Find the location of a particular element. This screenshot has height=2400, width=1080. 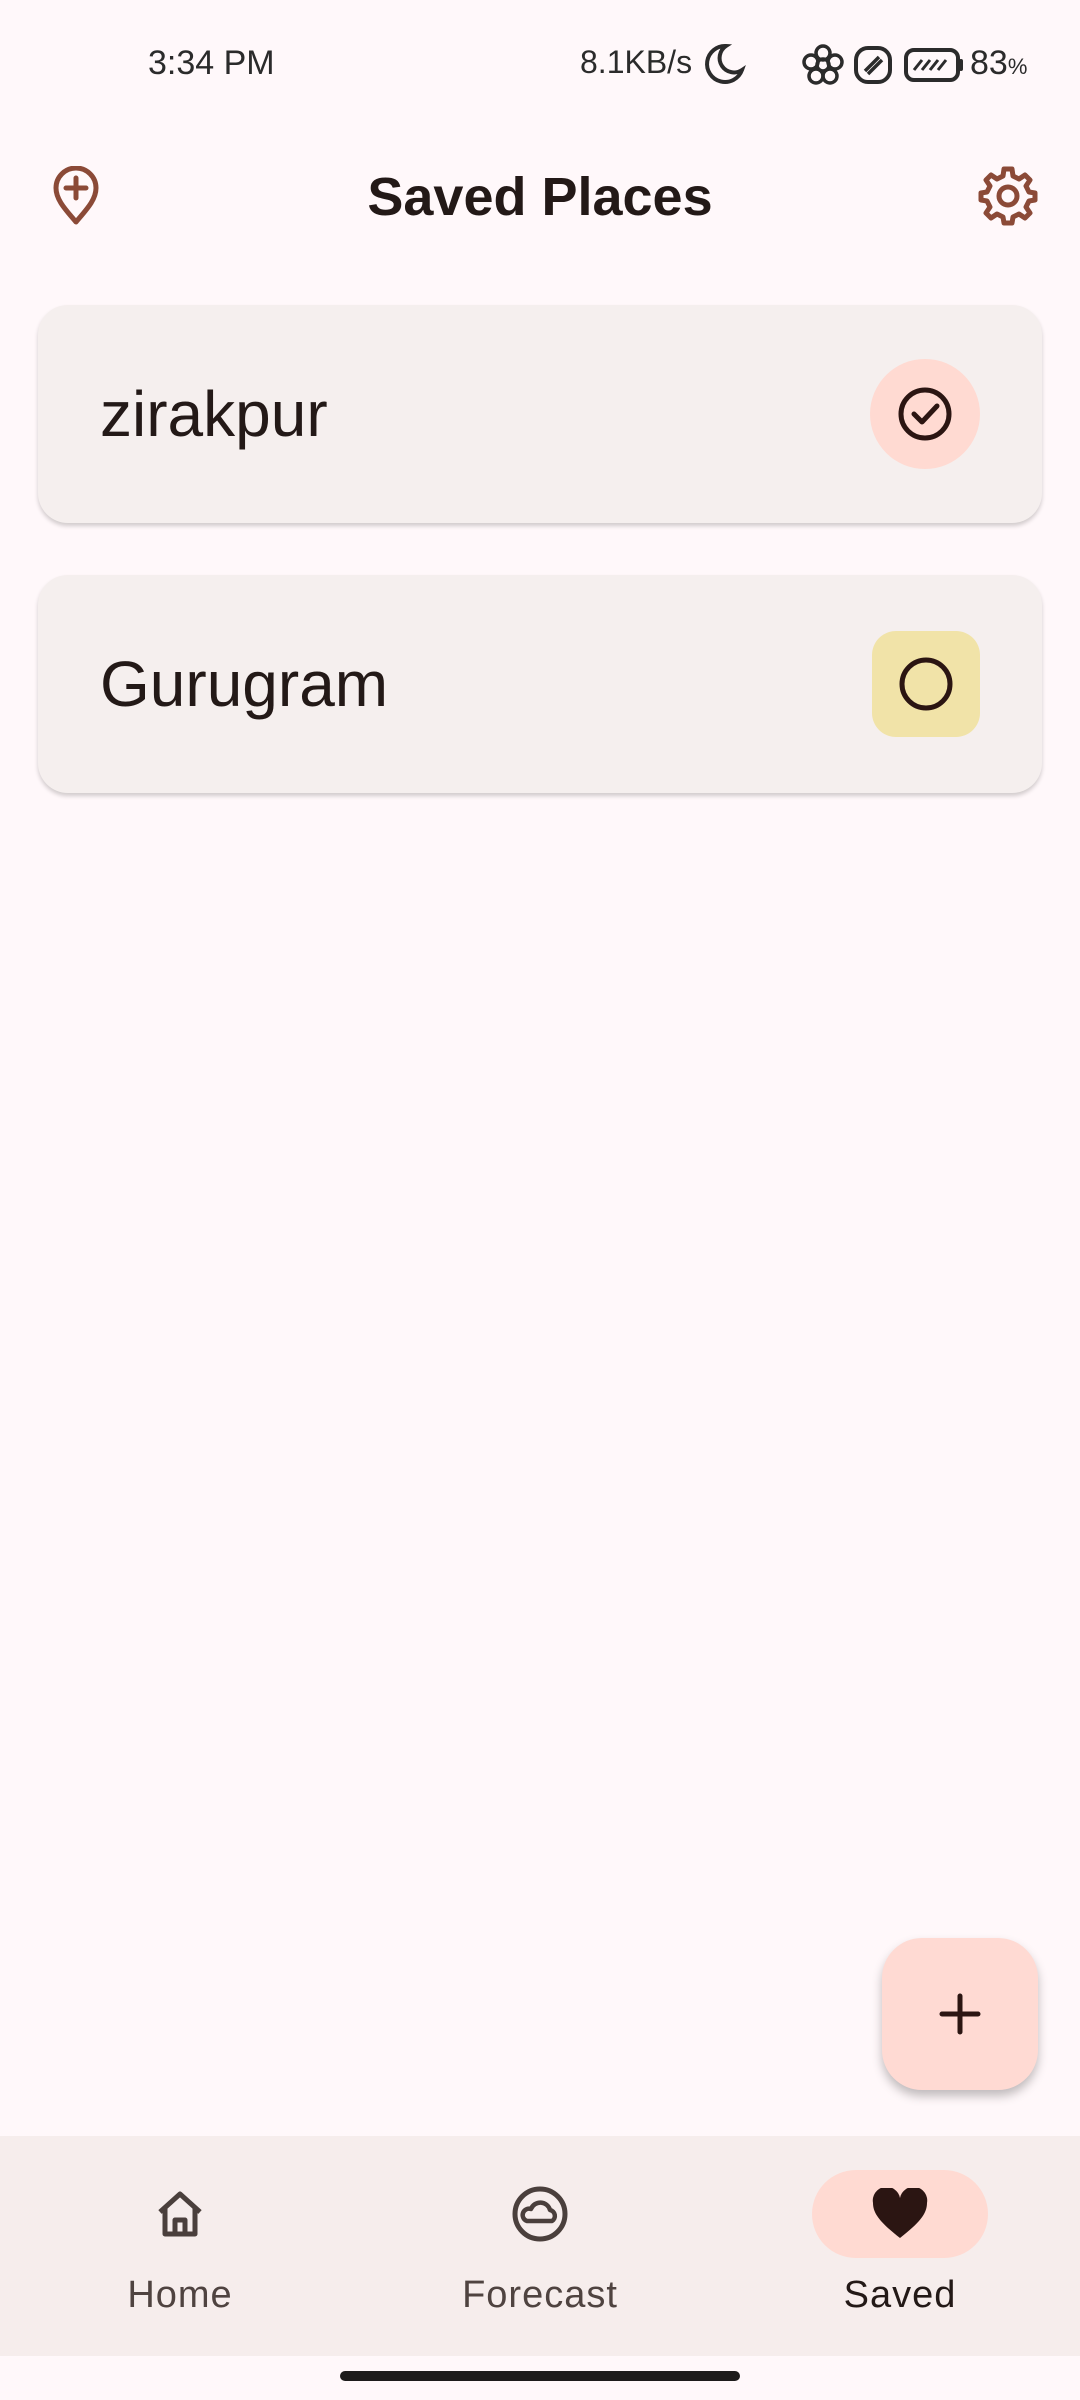

home-icon is located at coordinates (180, 2214).